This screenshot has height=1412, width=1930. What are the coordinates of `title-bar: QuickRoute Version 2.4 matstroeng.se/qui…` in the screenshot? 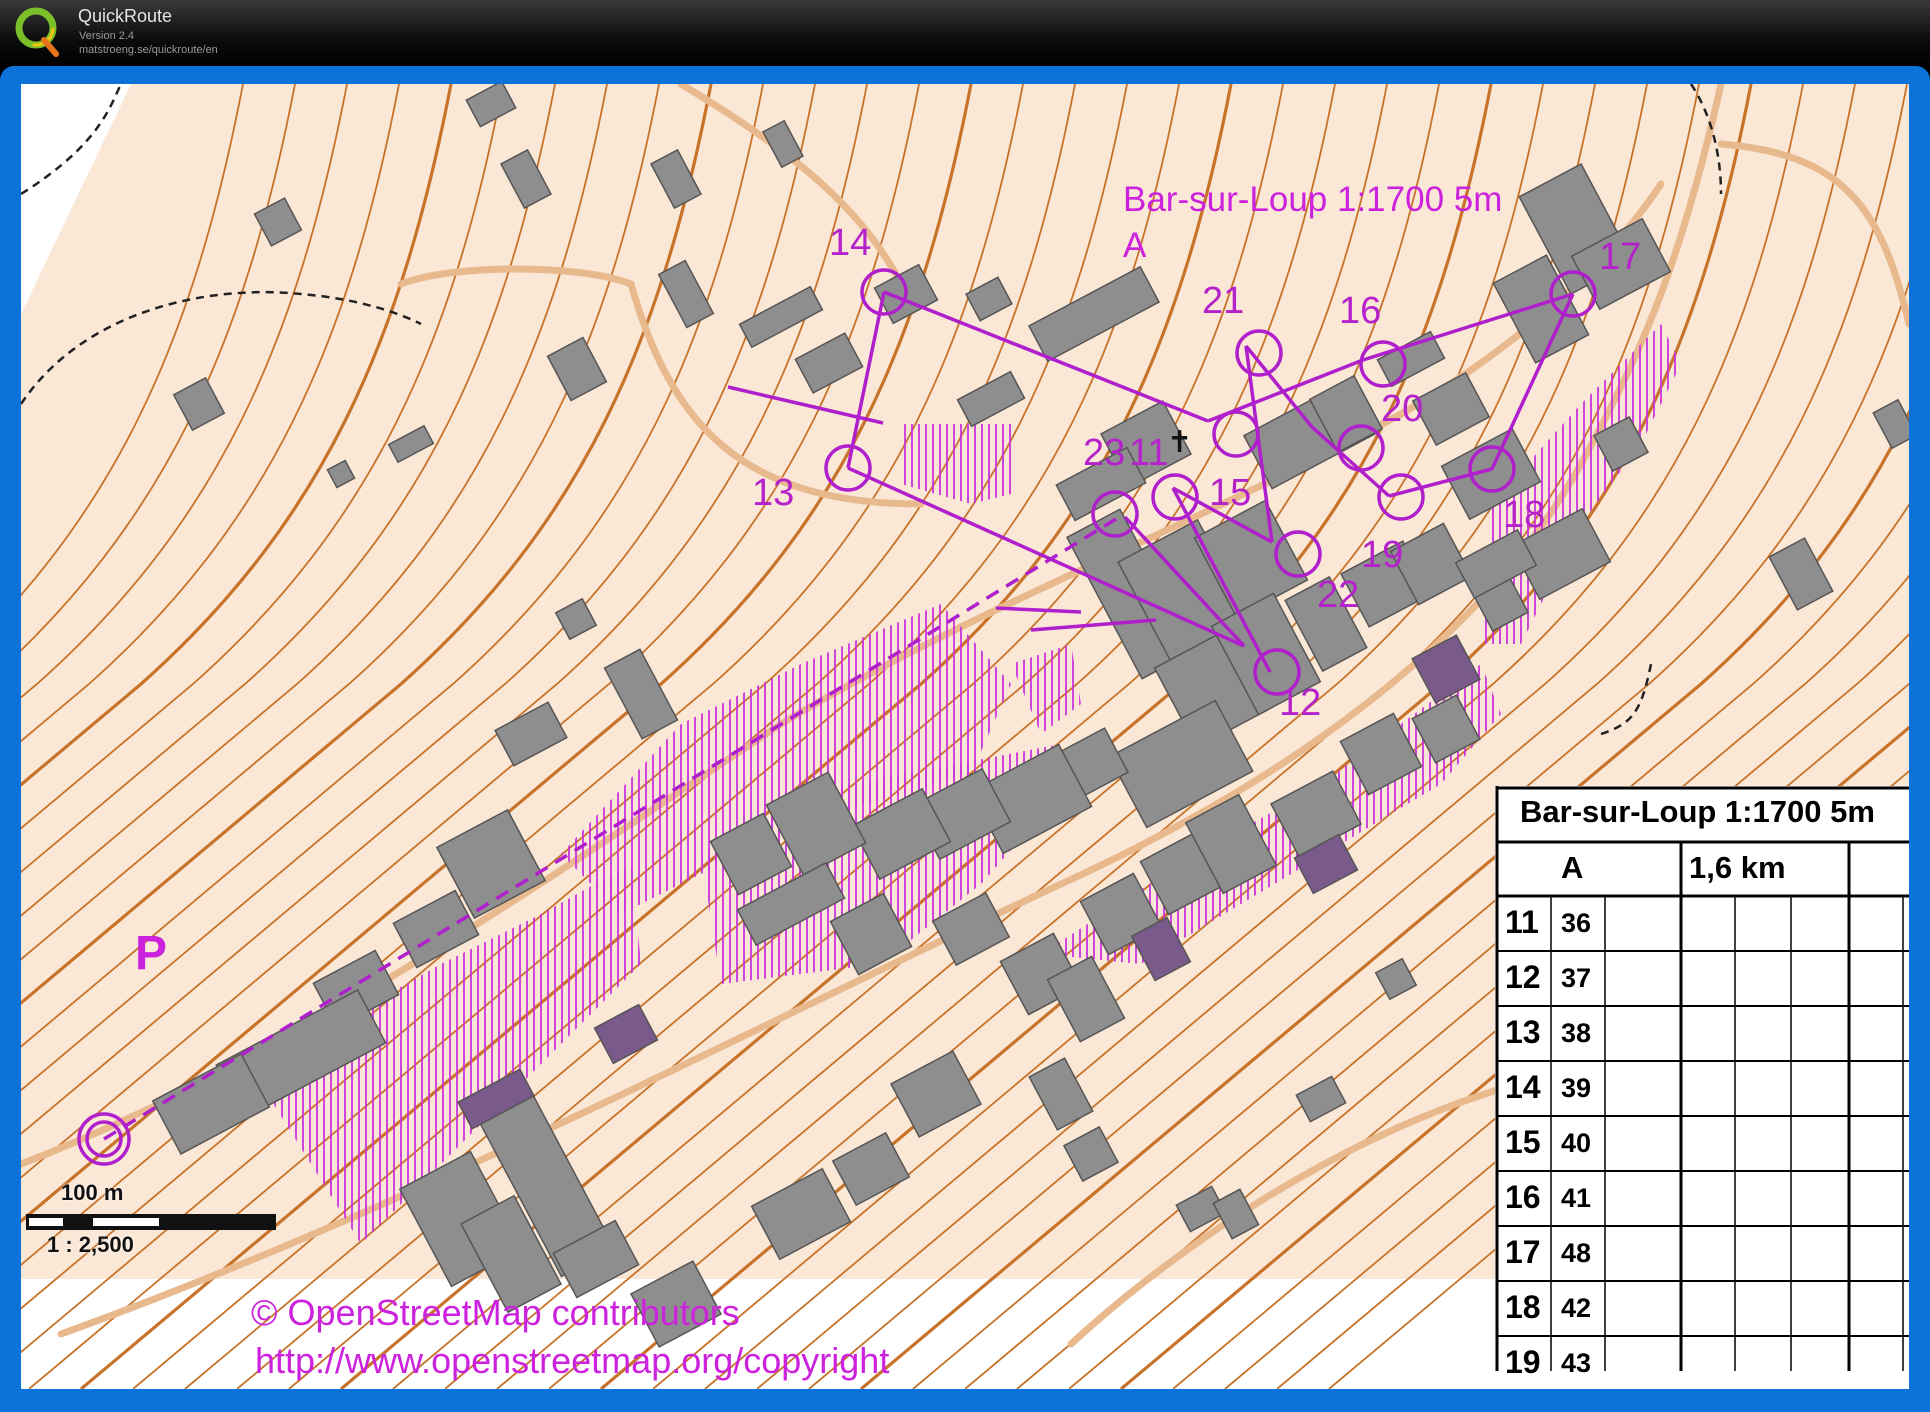 It's located at (965, 33).